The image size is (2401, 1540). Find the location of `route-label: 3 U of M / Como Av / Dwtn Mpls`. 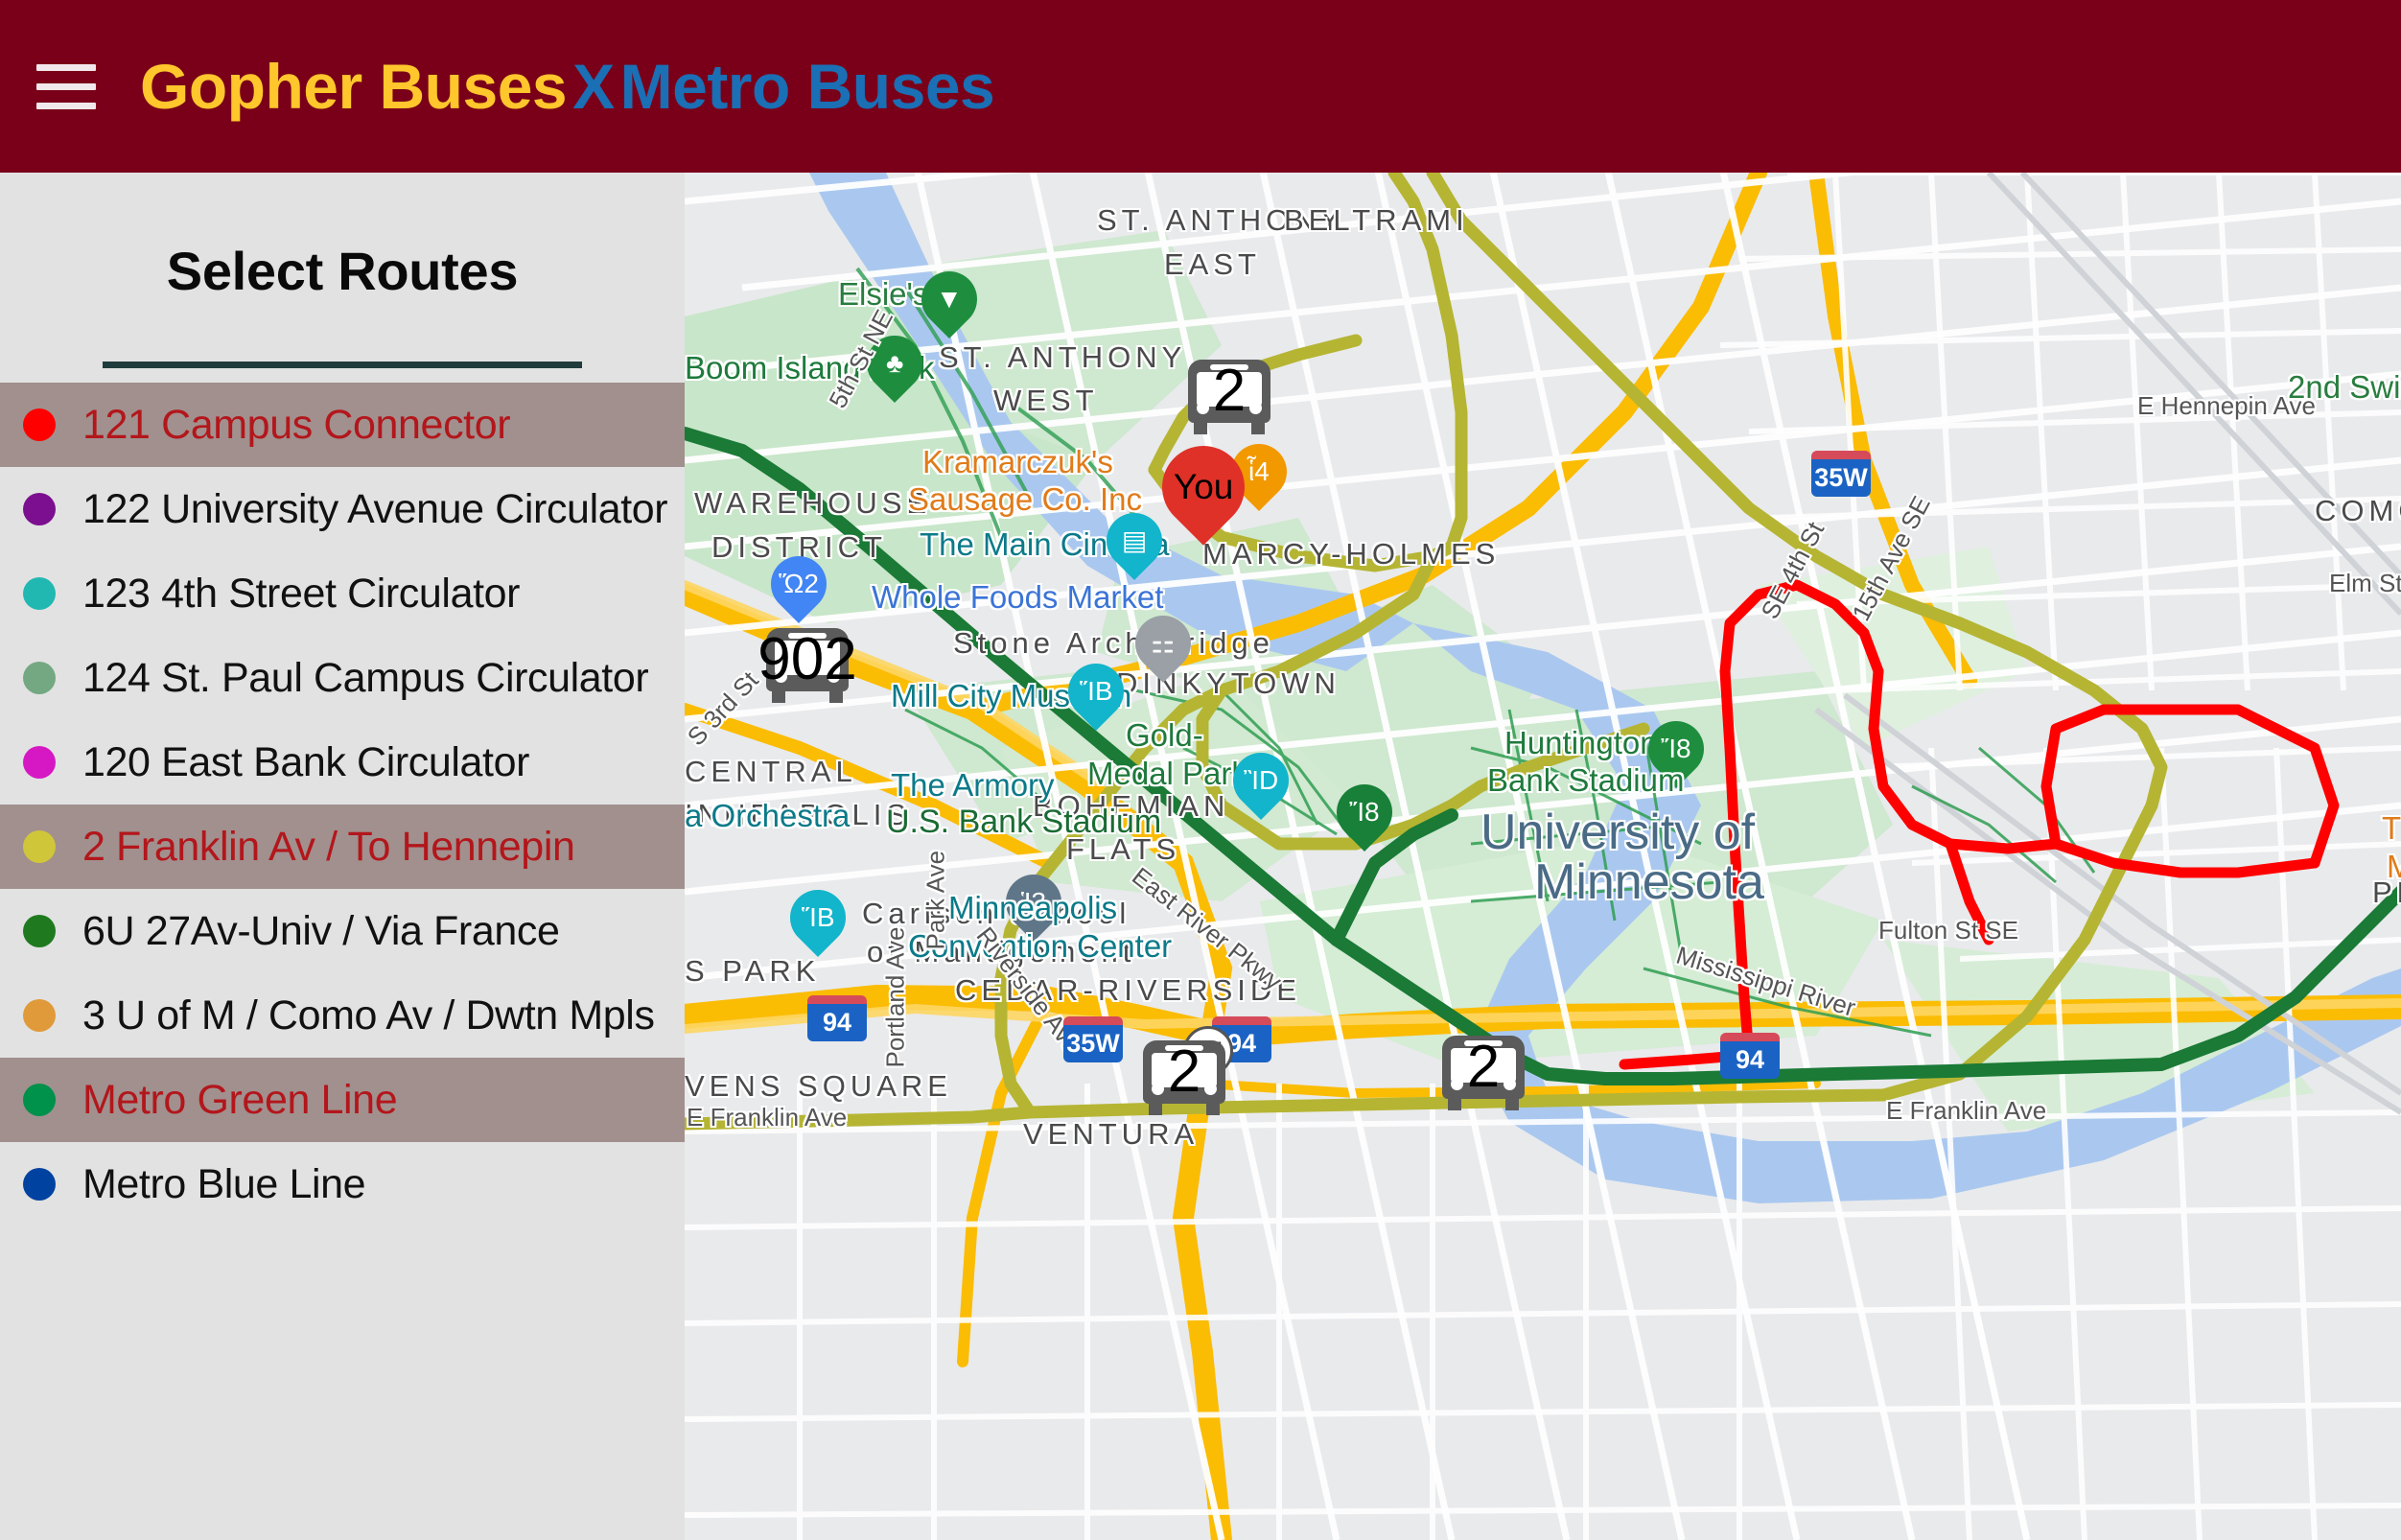

route-label: 3 U of M / Como Av / Dwtn Mpls is located at coordinates (368, 1015).